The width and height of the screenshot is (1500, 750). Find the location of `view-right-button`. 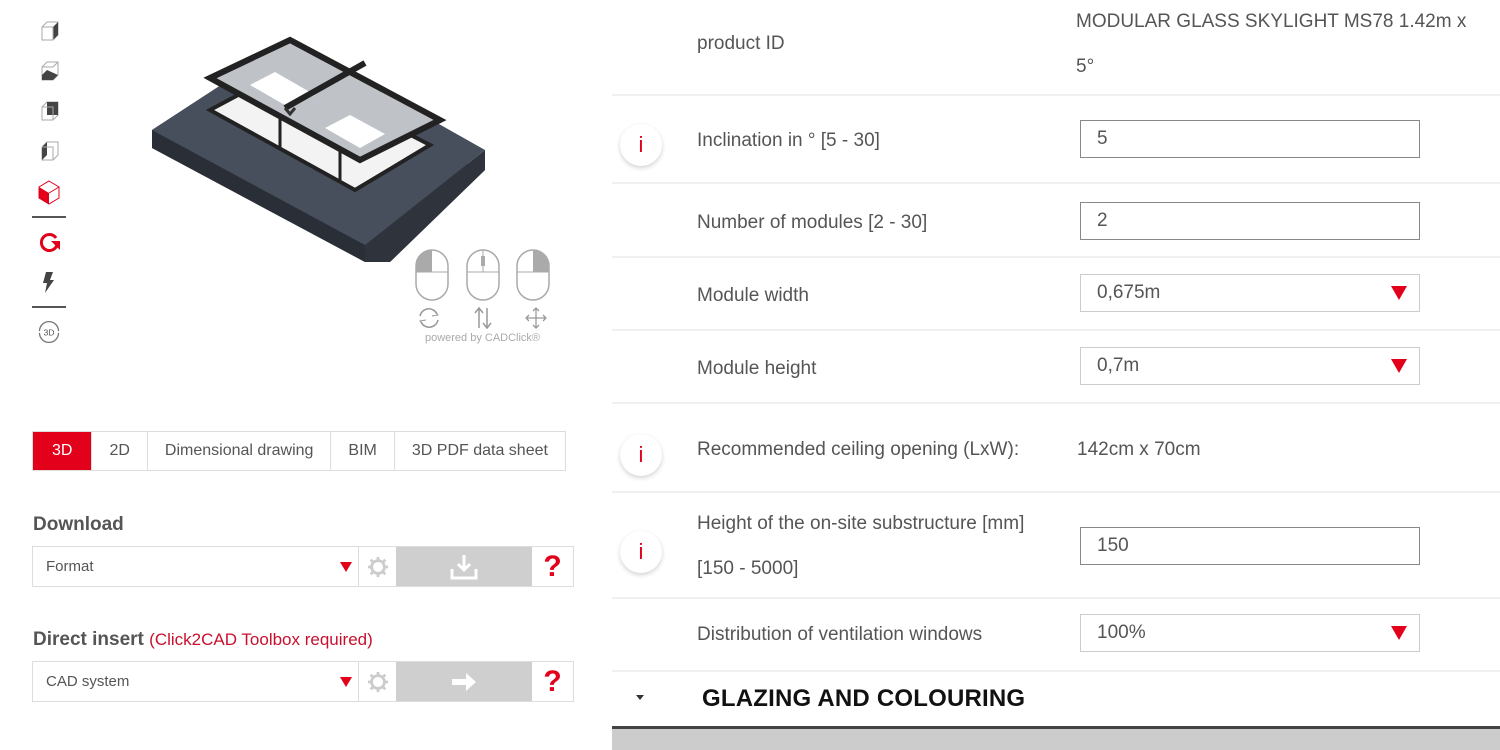

view-right-button is located at coordinates (49, 32).